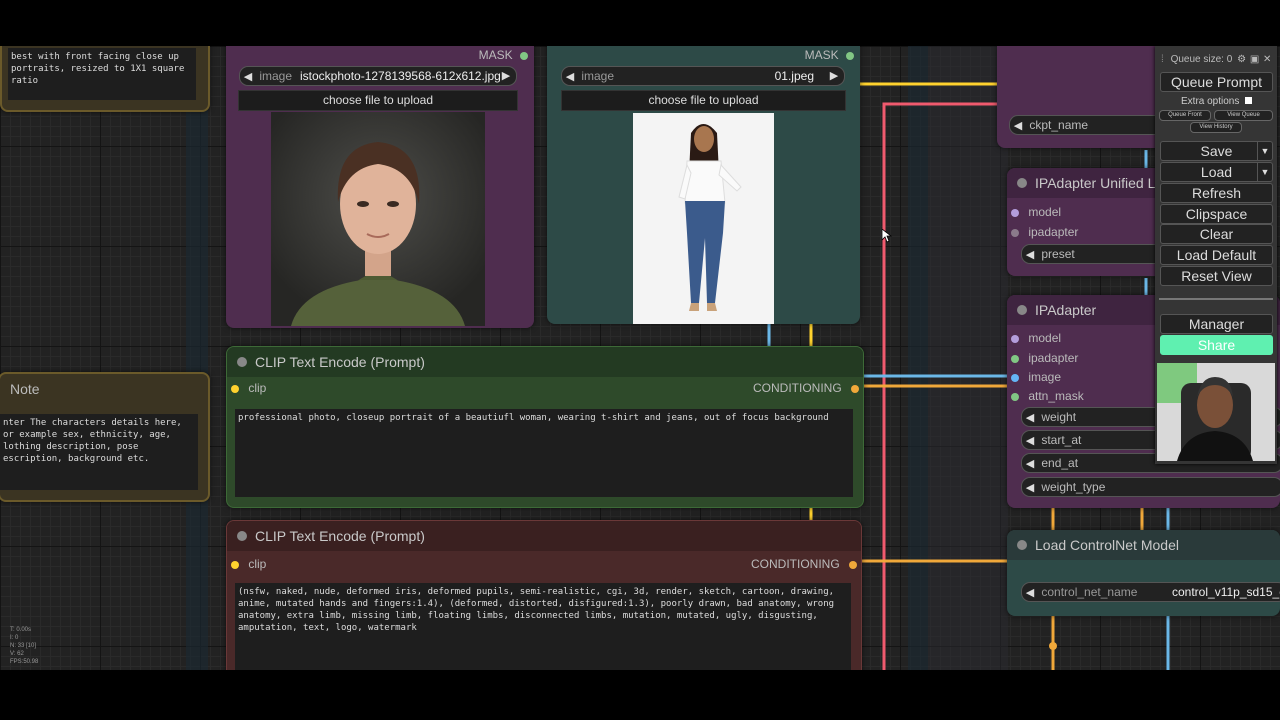 Image resolution: width=1280 pixels, height=720 pixels. I want to click on ipadapter-title-text: IPAdapter, so click(1066, 310).